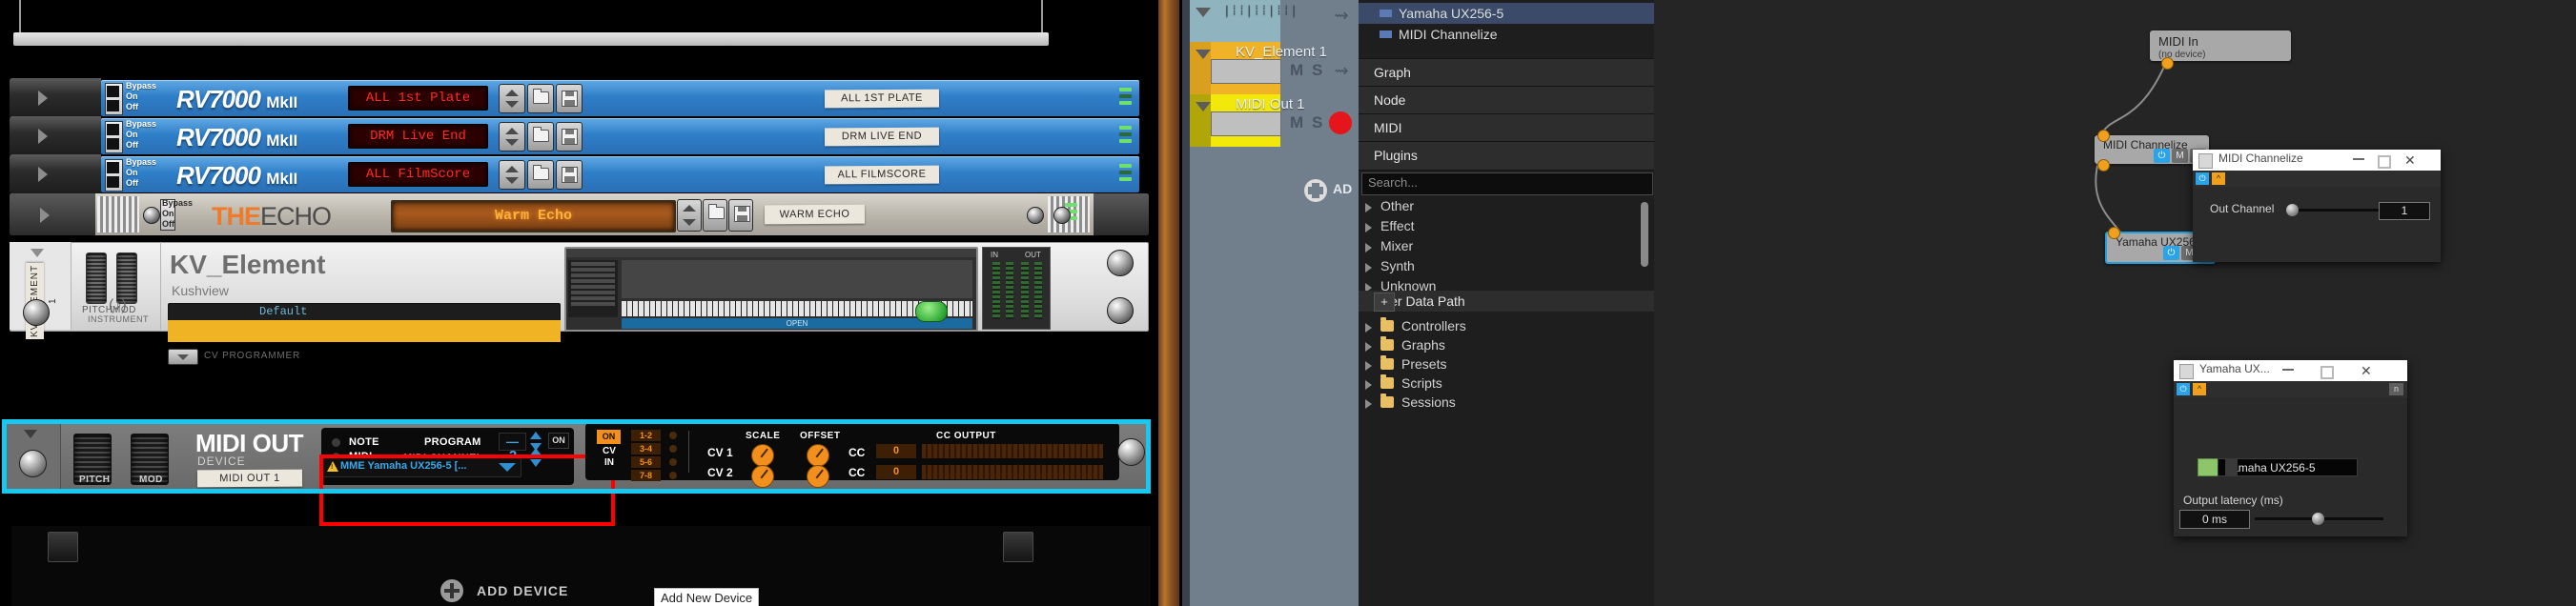 The height and width of the screenshot is (606, 2576). I want to click on browser-category-other: Other, so click(1507, 206).